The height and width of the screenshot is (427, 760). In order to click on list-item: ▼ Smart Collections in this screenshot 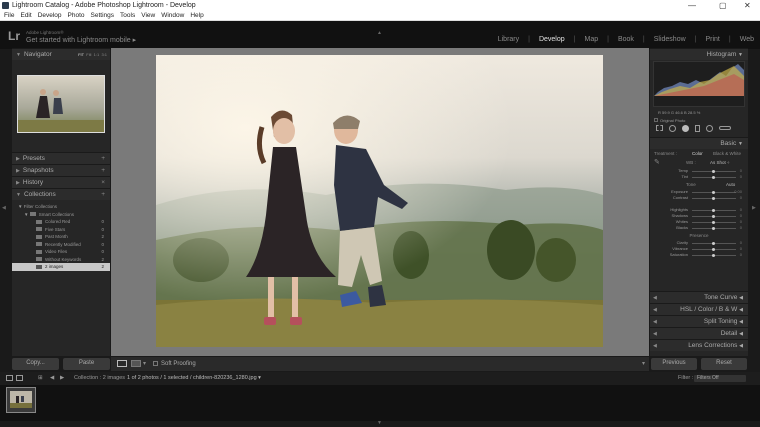, I will do `click(61, 215)`.